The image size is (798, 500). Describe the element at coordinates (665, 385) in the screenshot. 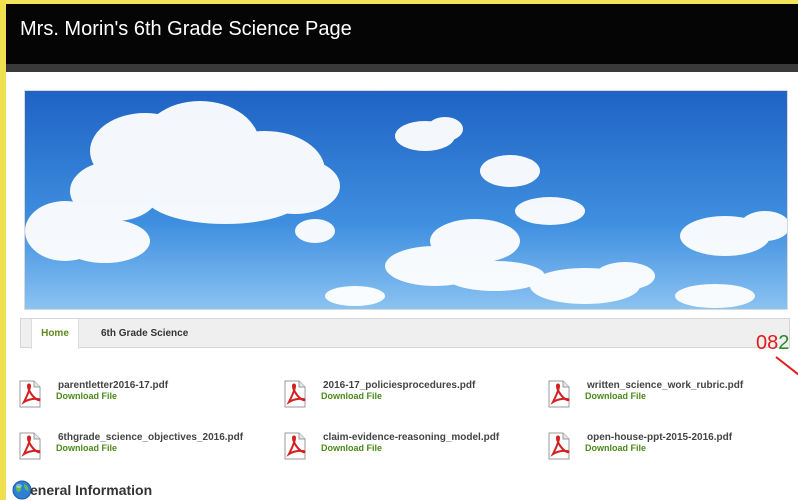

I see `file-name: written_science_work_rubric.pdf` at that location.